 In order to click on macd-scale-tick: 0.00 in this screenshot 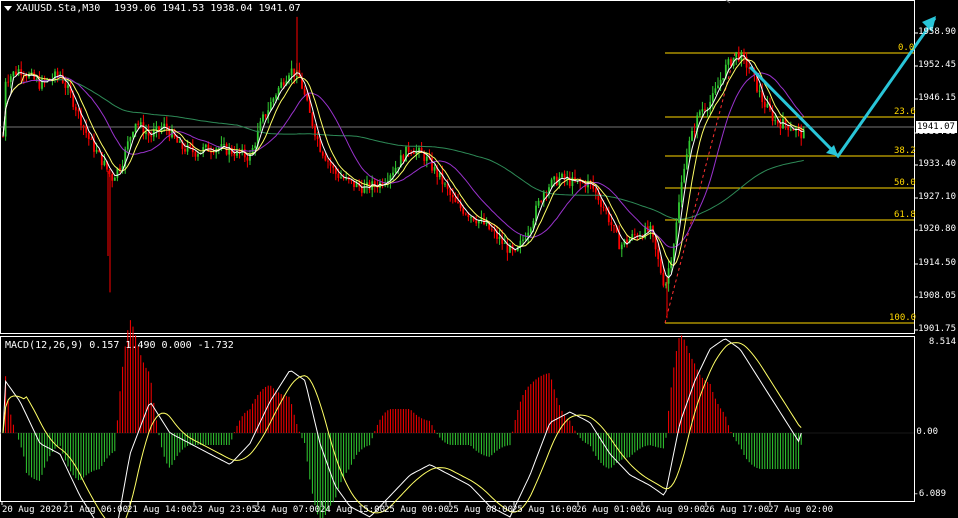, I will do `click(927, 432)`.